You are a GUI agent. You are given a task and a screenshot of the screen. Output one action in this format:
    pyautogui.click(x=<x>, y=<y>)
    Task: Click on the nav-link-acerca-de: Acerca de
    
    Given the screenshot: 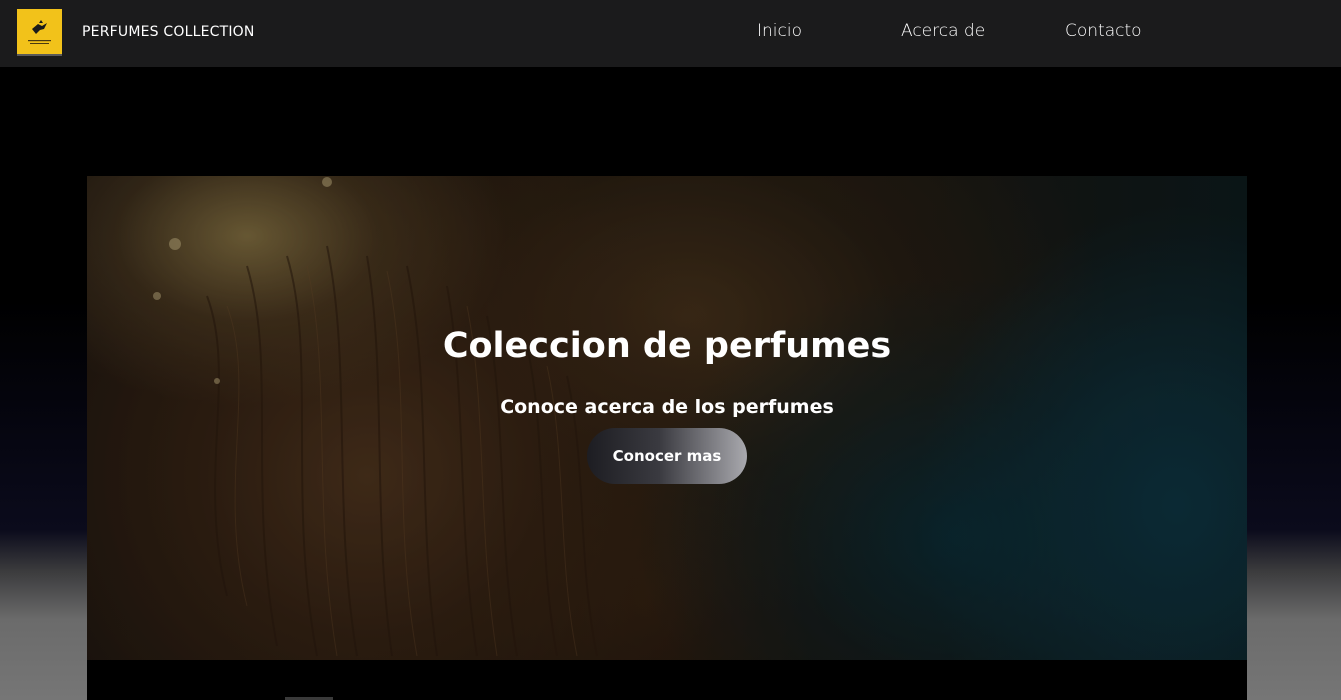 What is the action you would take?
    pyautogui.click(x=943, y=31)
    